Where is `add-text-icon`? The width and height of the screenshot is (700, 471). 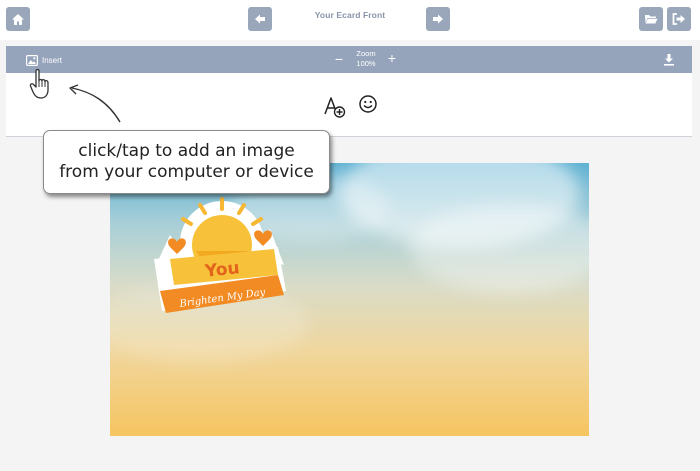 add-text-icon is located at coordinates (335, 107).